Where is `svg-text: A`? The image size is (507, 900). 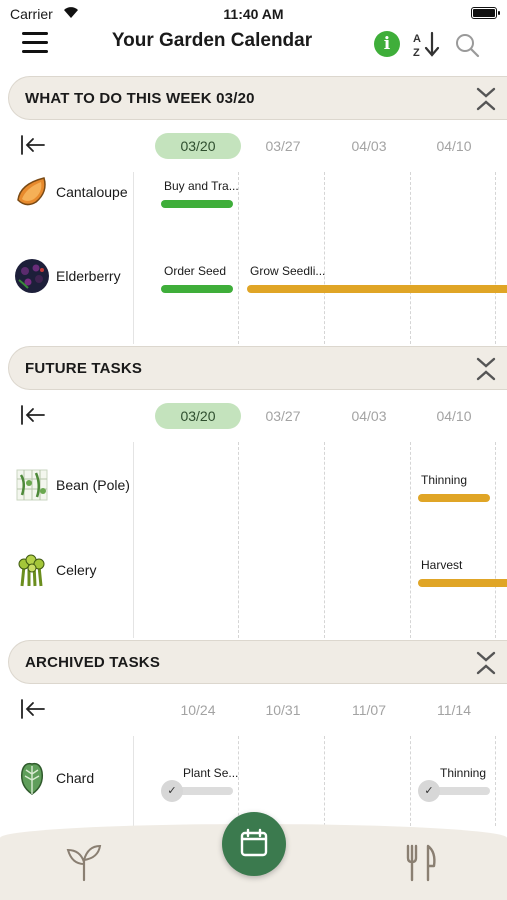
svg-text: A is located at coordinates (417, 39).